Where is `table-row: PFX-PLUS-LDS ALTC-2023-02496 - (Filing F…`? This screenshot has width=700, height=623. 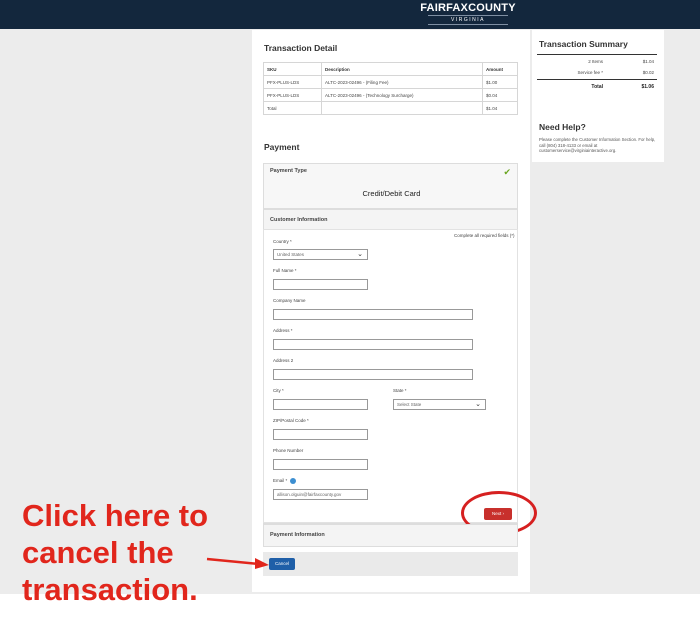
table-row: PFX-PLUS-LDS ALTC-2023-02496 - (Filing F… is located at coordinates (390, 82).